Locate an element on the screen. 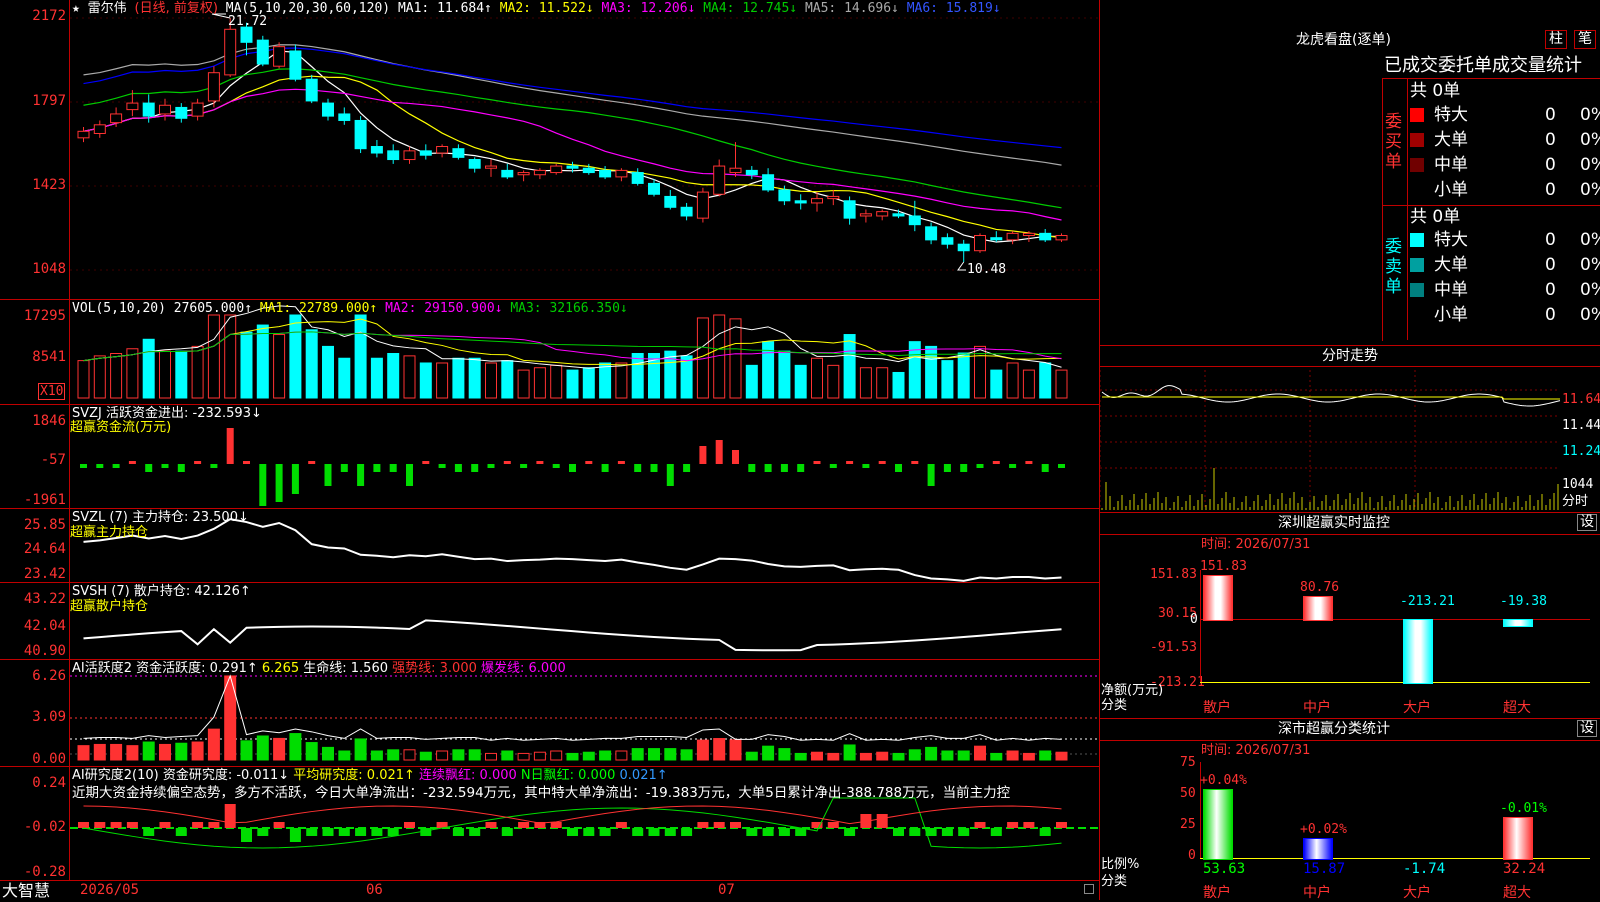 This screenshot has width=1600, height=902. ai2-tick: -0.02 is located at coordinates (44, 827).